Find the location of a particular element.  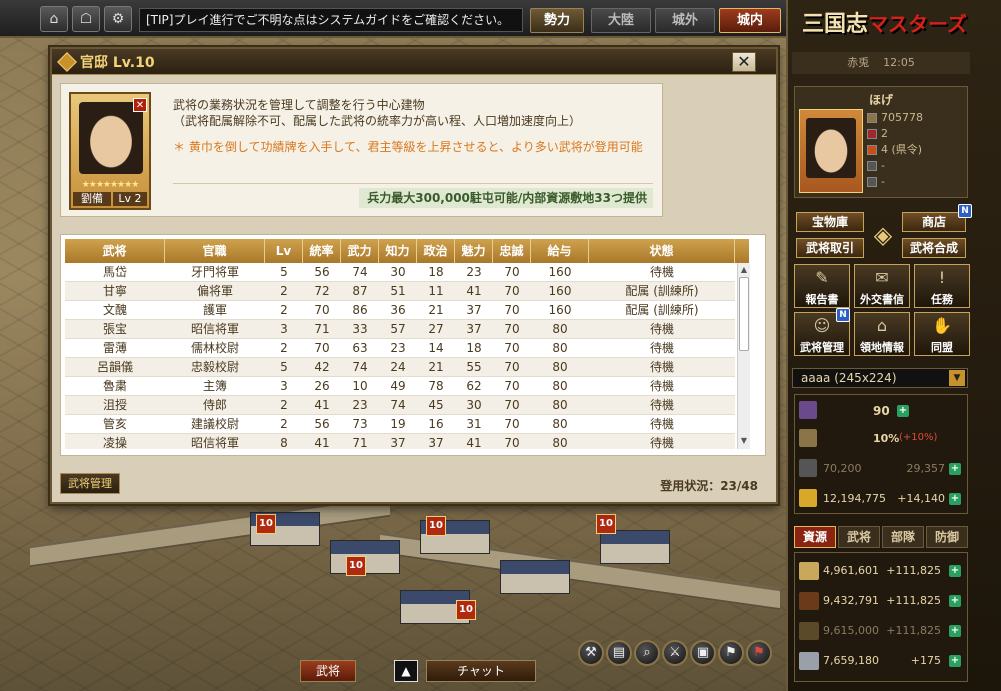

table-row: 沮授 侍郎 2 41 23 74 45 30 70 80 待機 is located at coordinates (400, 405).